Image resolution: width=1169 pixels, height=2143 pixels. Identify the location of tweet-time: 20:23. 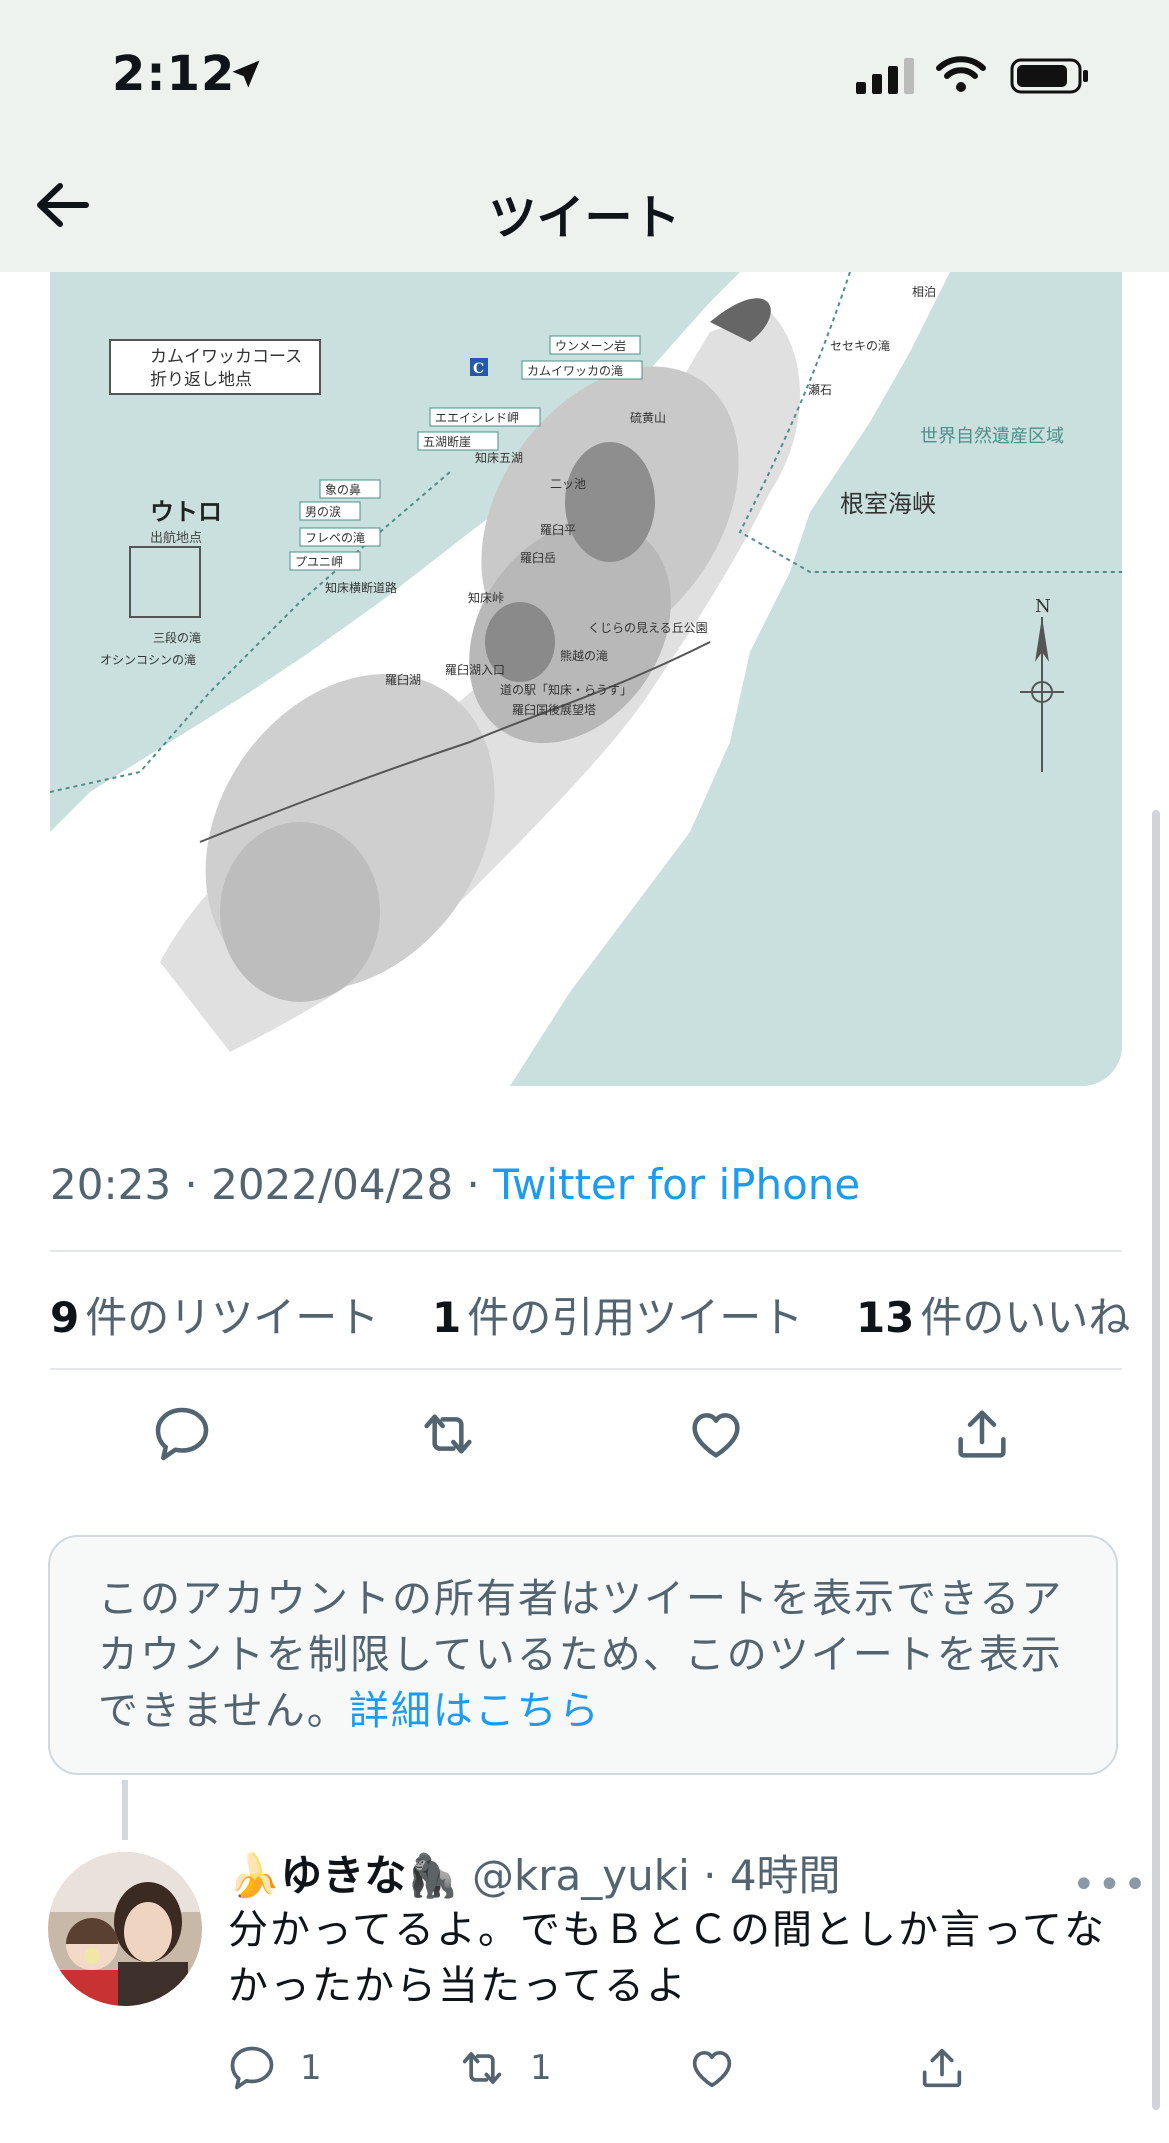
(111, 1184).